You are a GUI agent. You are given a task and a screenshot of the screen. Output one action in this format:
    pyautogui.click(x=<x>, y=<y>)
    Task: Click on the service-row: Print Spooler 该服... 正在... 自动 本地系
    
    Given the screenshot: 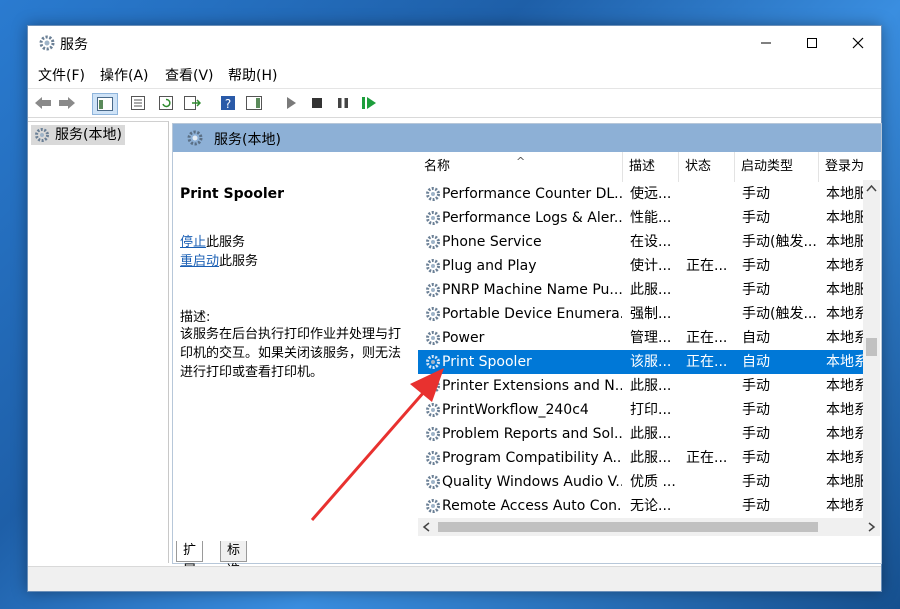 What is the action you would take?
    pyautogui.click(x=643, y=362)
    